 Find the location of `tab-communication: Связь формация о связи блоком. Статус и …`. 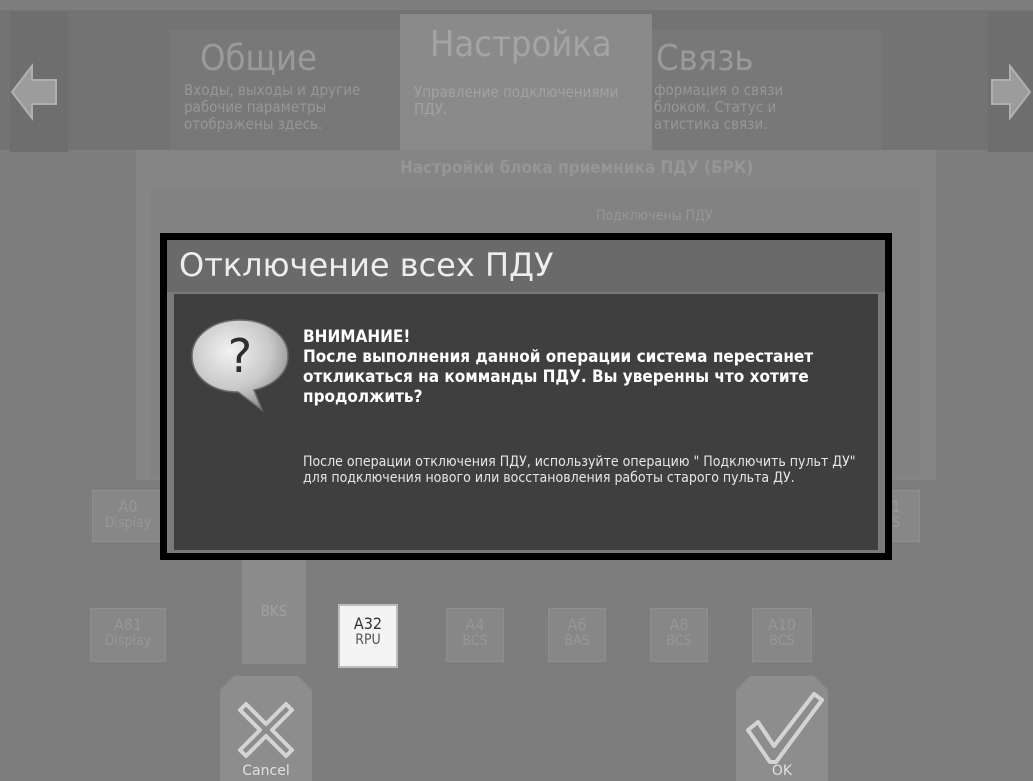

tab-communication: Связь формация о связи блоком. Статус и … is located at coordinates (767, 90).